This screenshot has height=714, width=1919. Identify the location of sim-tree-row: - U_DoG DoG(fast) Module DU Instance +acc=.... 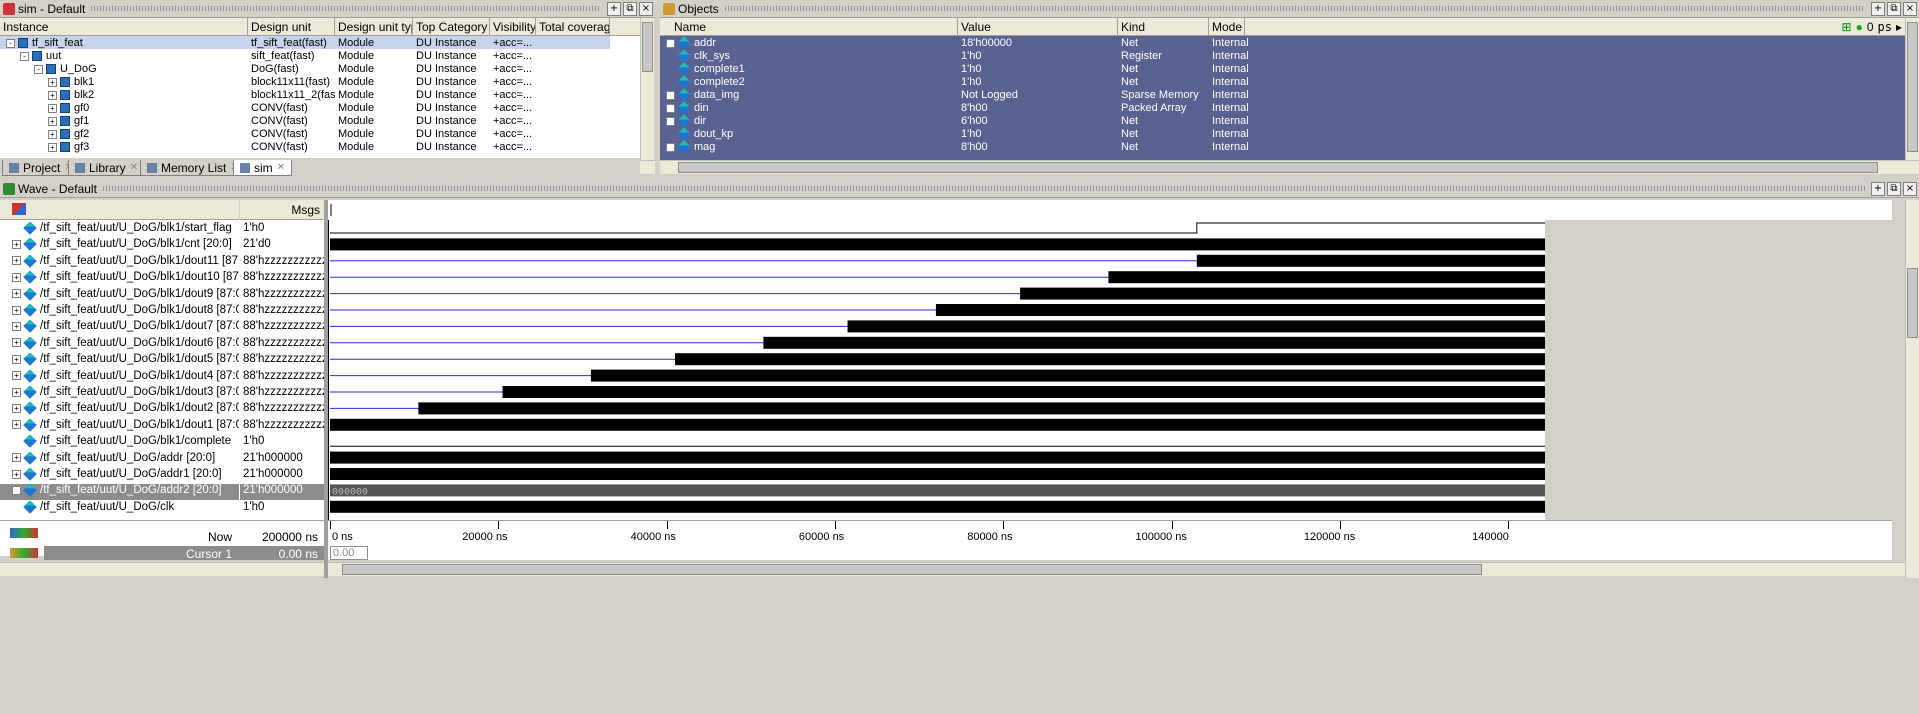
(305, 68).